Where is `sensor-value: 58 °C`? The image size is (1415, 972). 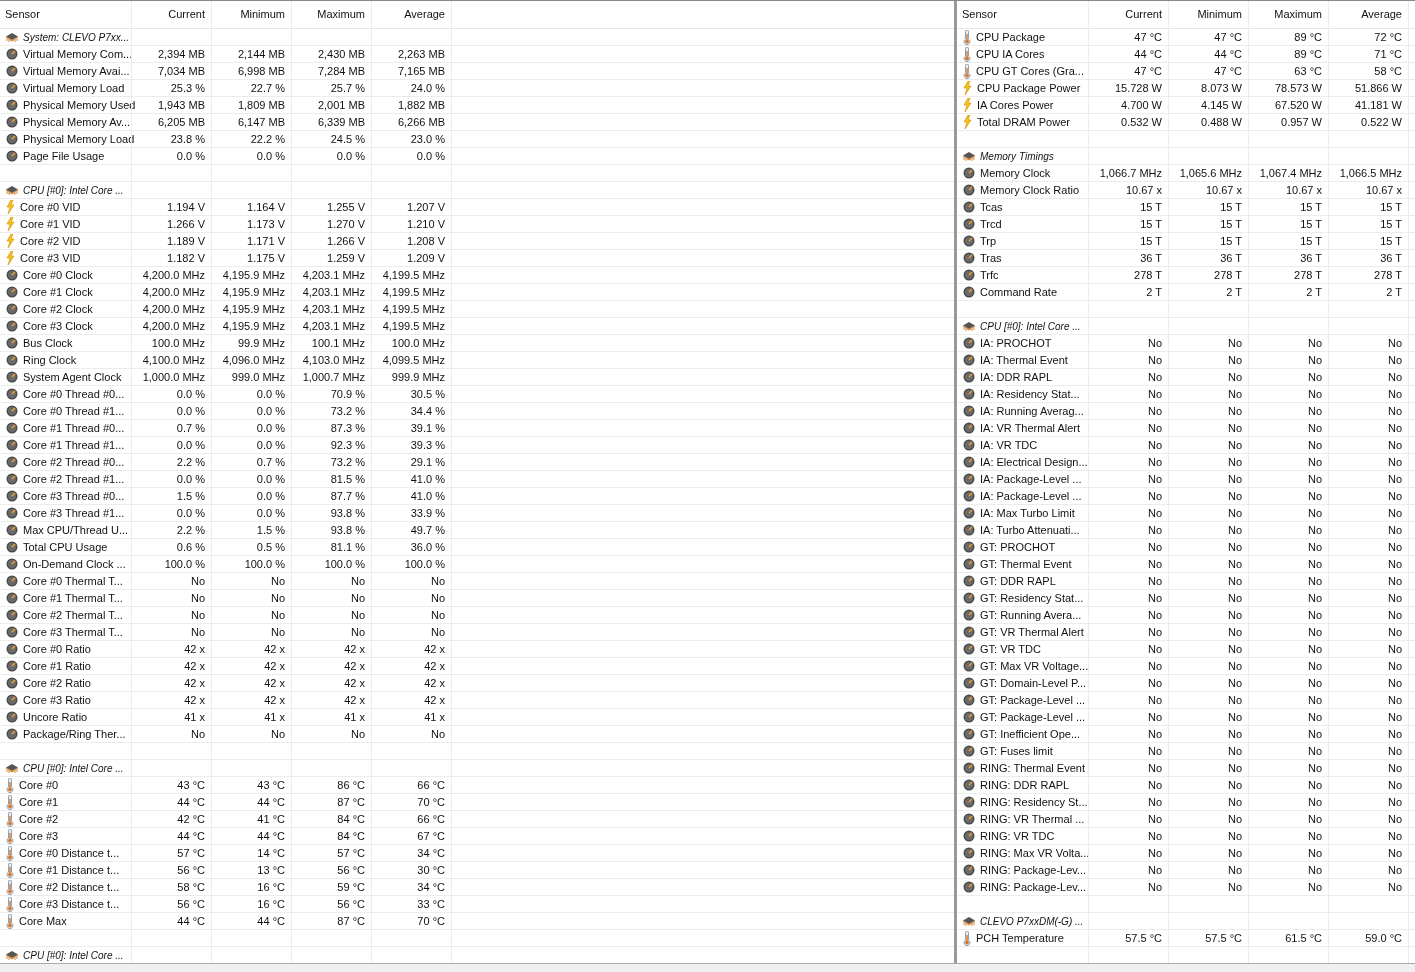
sensor-value: 58 °C is located at coordinates (1388, 71).